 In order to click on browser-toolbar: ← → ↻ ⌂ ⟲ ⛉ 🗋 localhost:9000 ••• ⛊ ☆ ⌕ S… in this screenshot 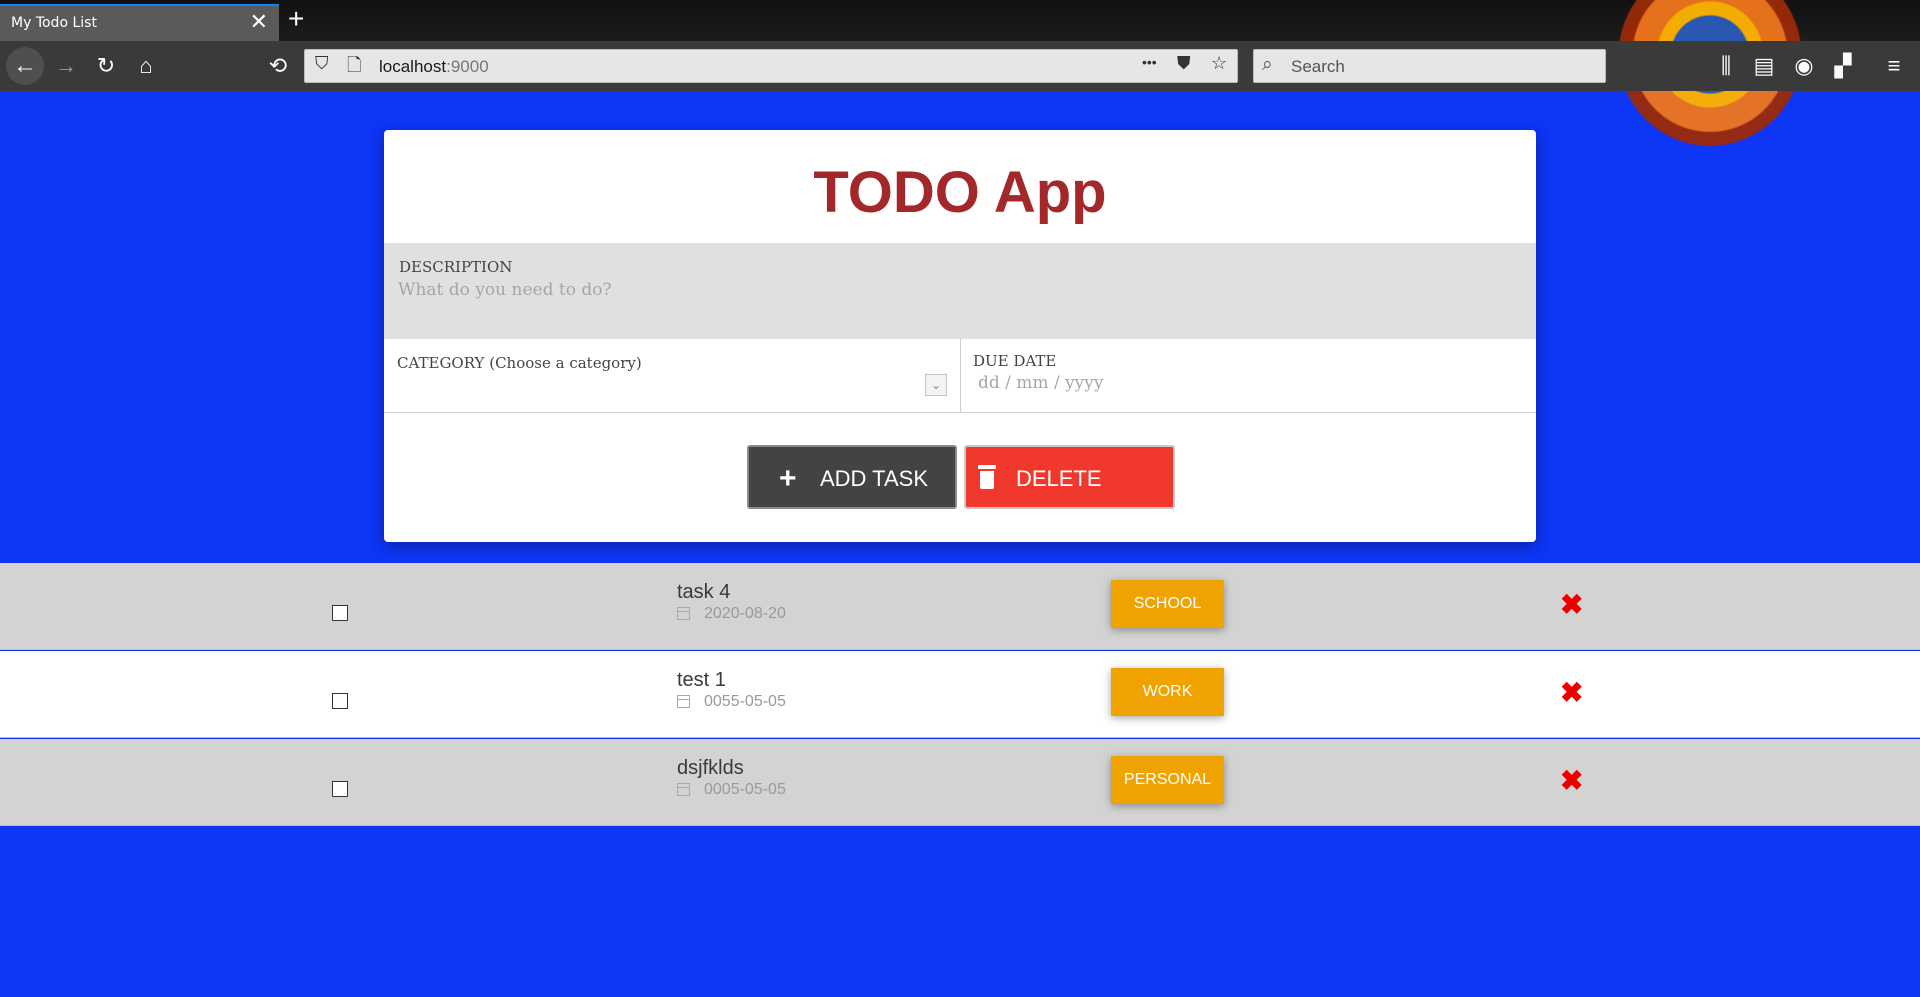, I will do `click(960, 66)`.